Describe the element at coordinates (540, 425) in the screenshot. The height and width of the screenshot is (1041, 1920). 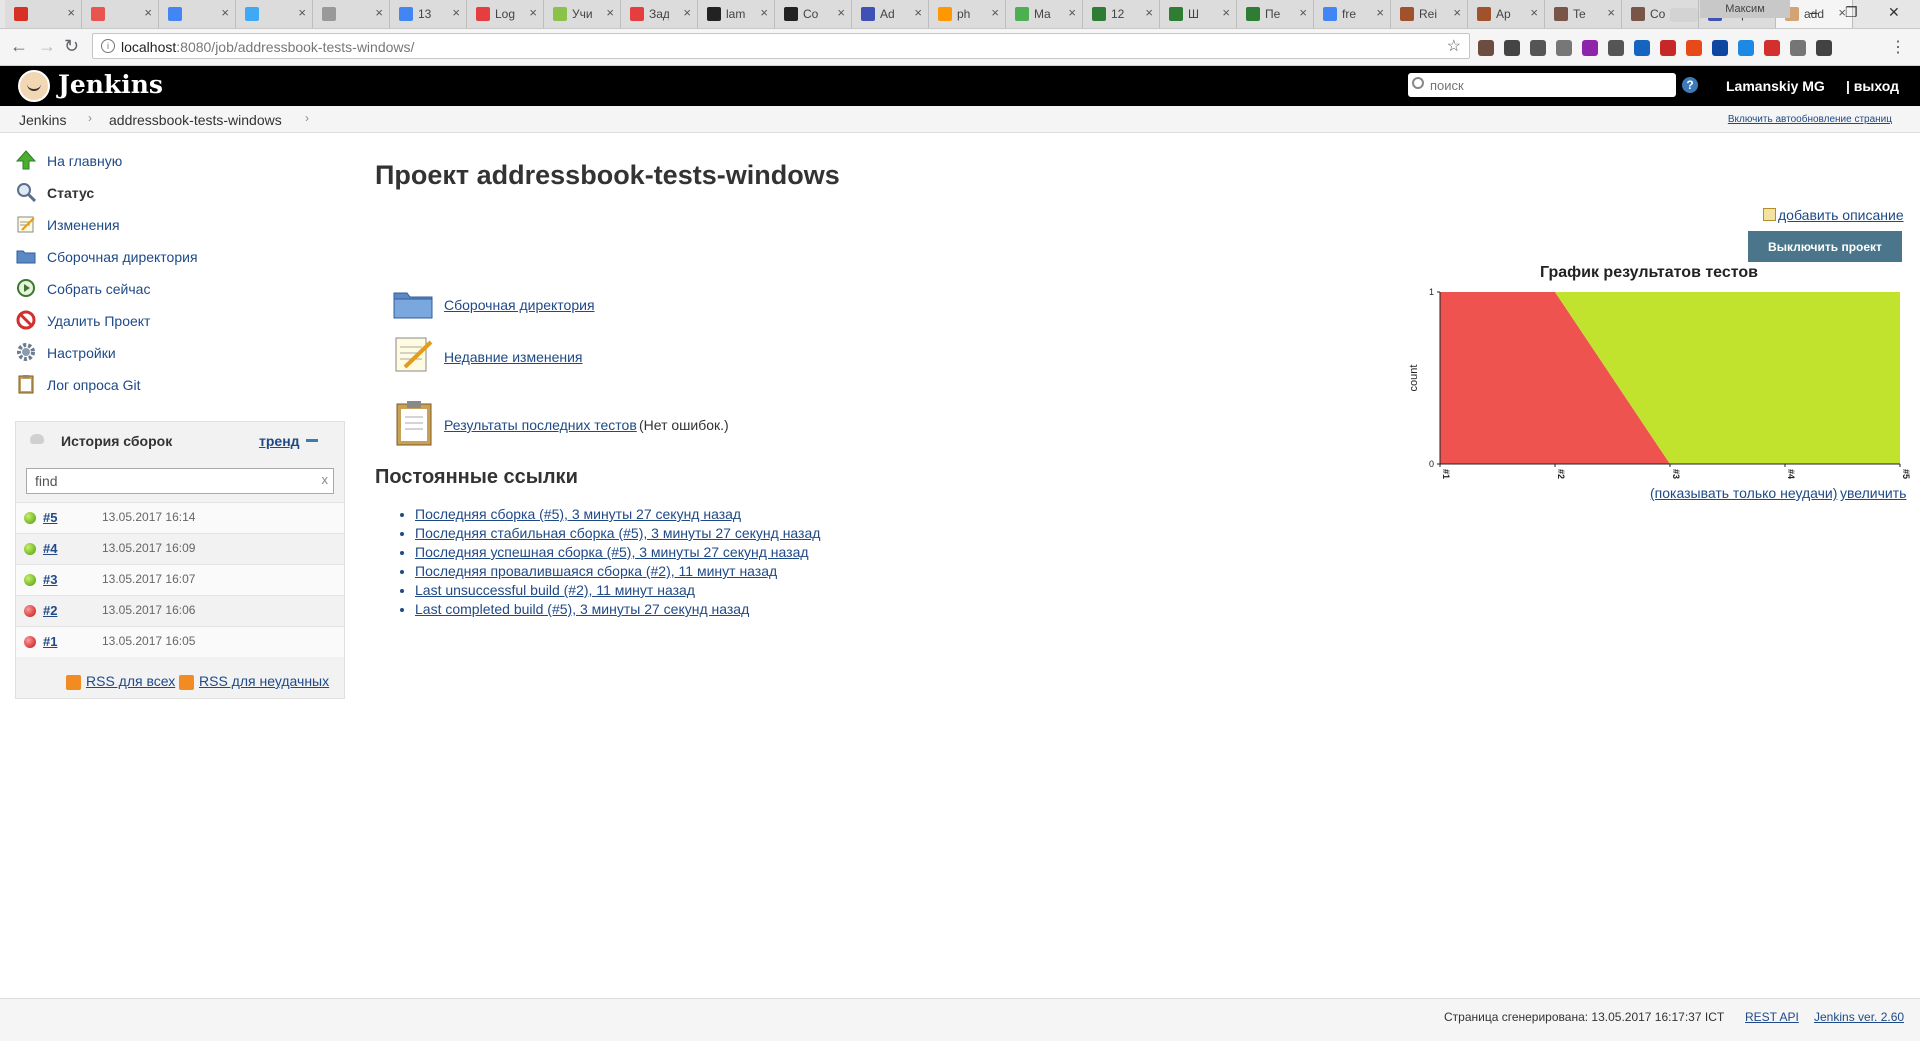
I see `last-test-results-link: Результаты последних тестов` at that location.